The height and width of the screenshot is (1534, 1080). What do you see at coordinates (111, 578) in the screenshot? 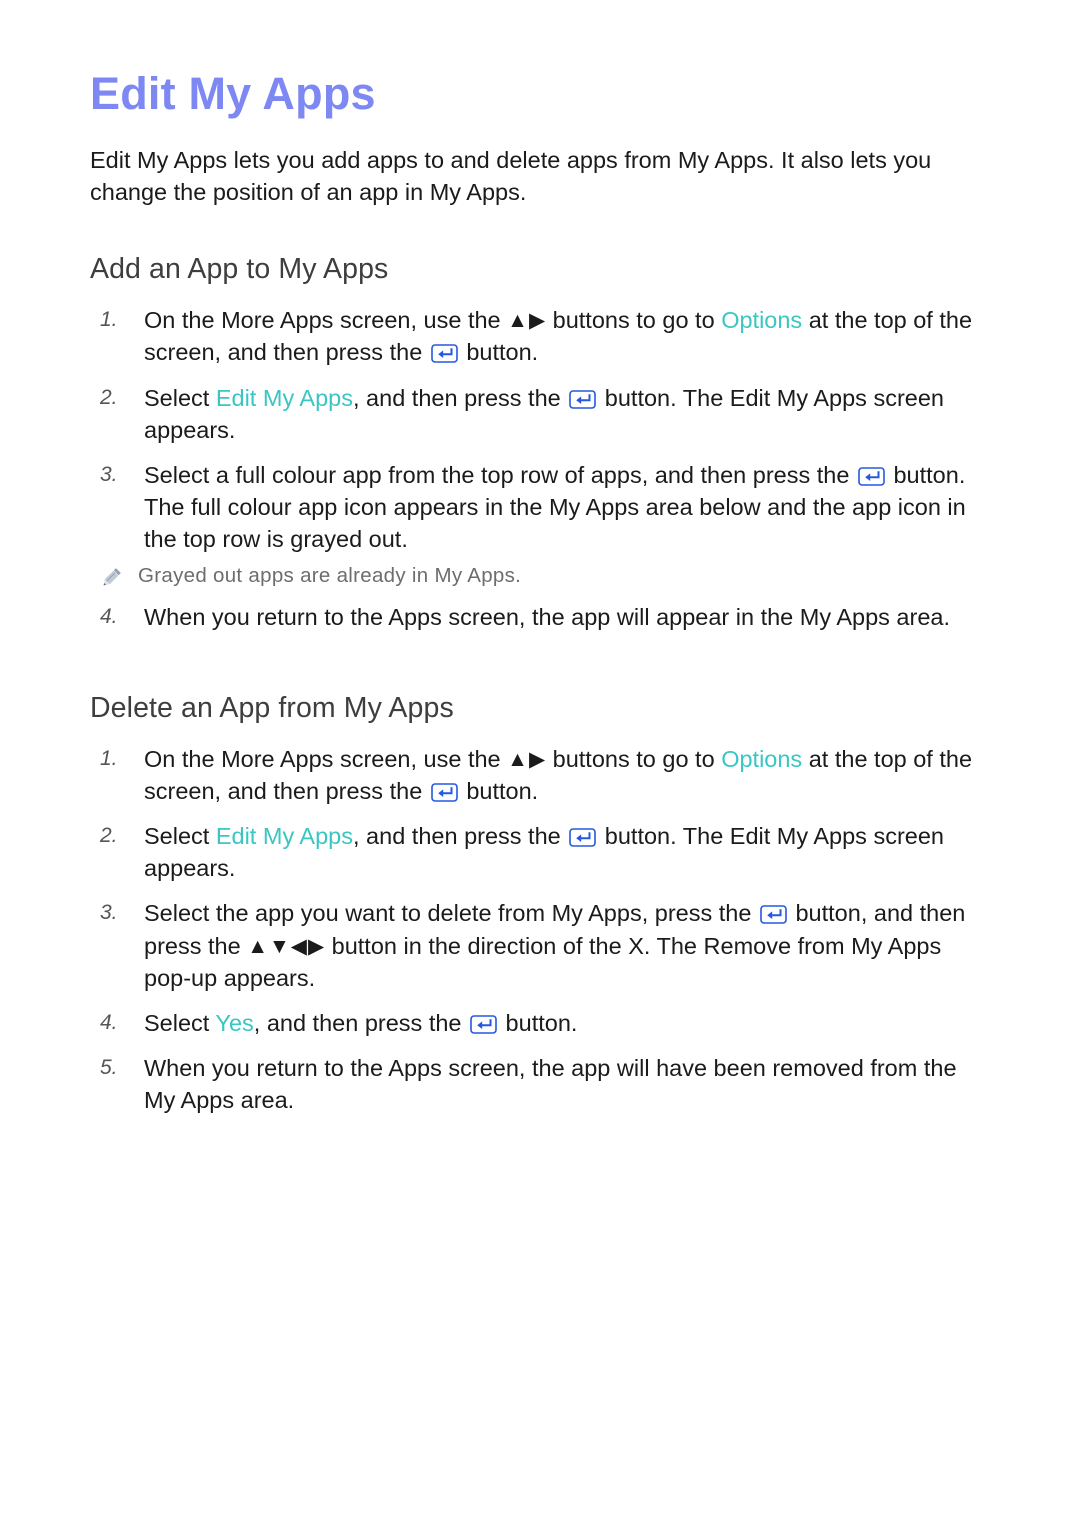
I see `pencil-icon` at bounding box center [111, 578].